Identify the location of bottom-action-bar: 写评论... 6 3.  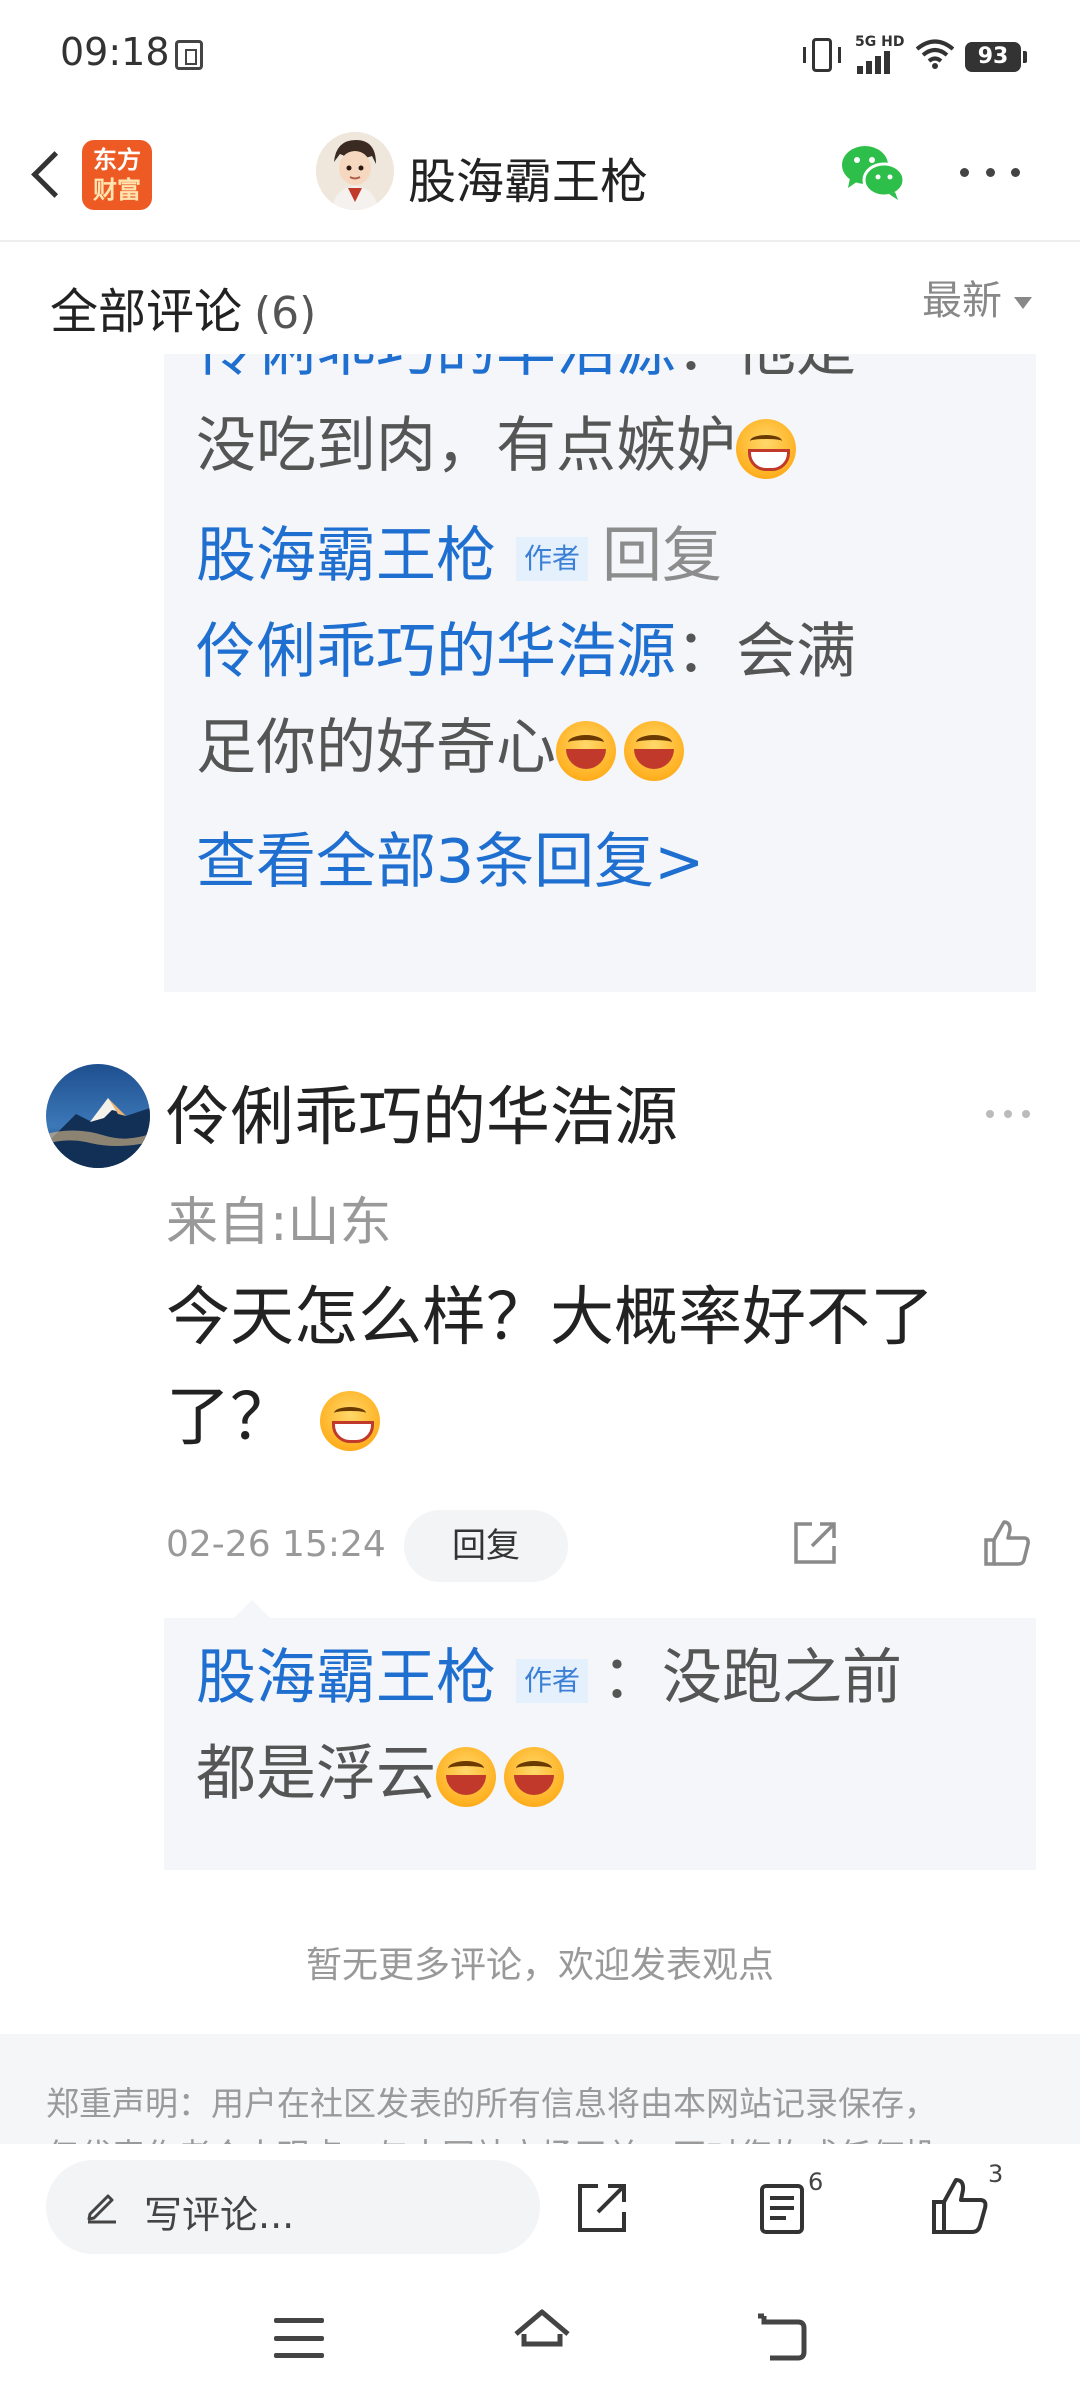
(540, 2209).